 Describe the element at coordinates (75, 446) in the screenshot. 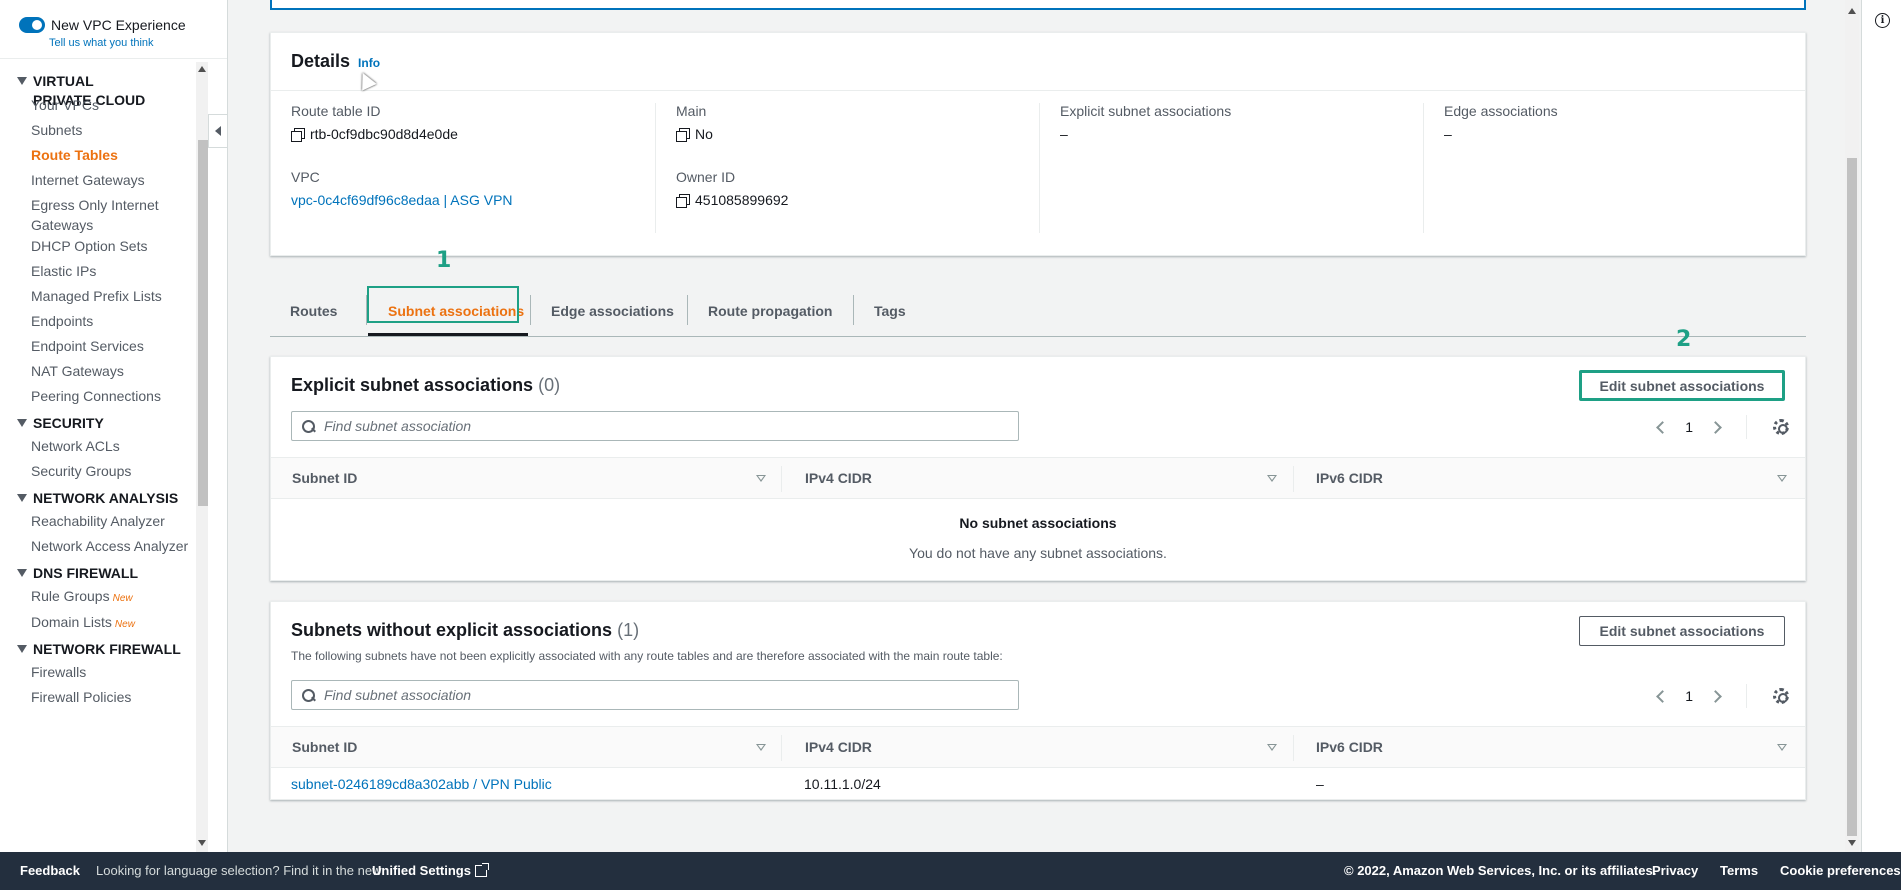

I see `nav-item-network-acls: Network ACLs` at that location.